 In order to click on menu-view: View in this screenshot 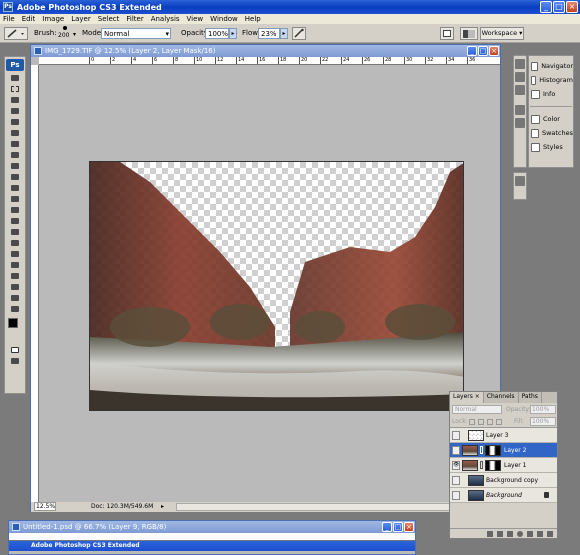, I will do `click(195, 19)`.